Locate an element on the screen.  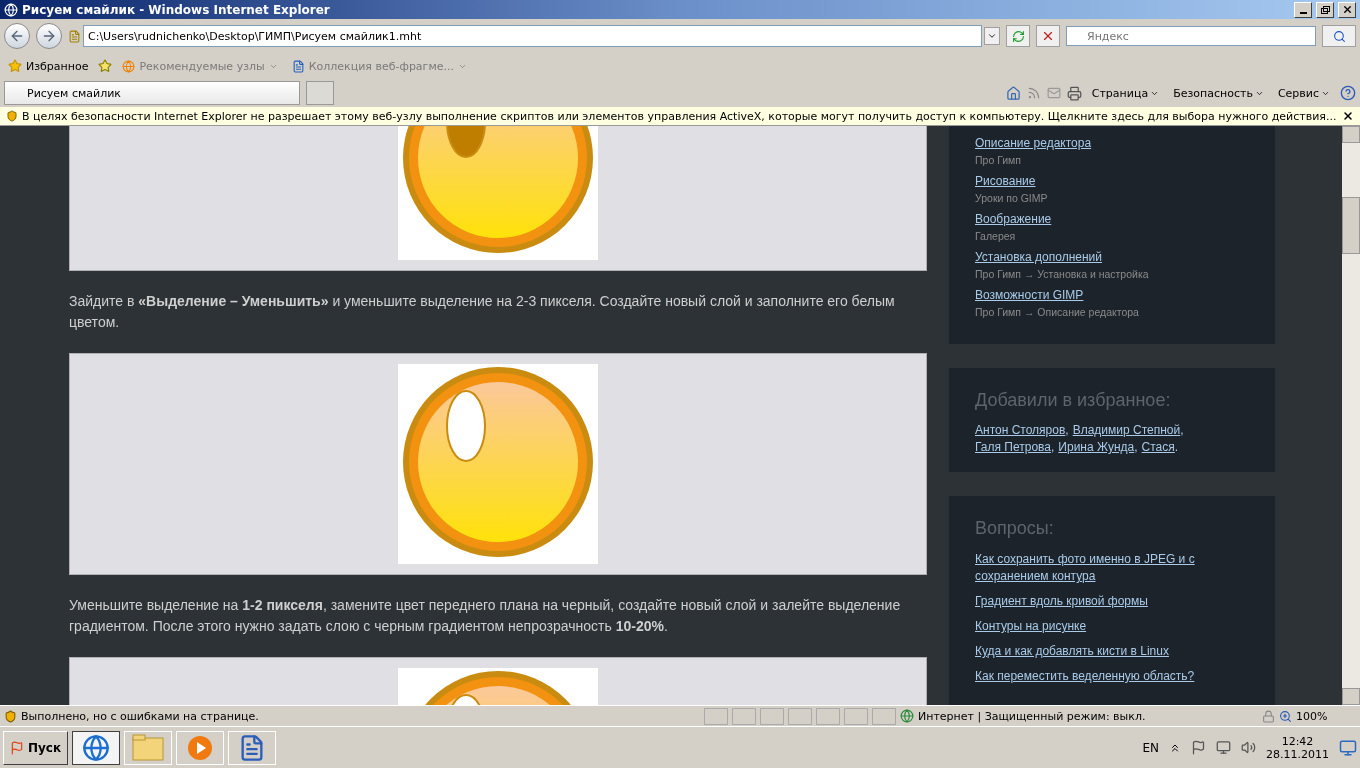
forward-button is located at coordinates (49, 36).